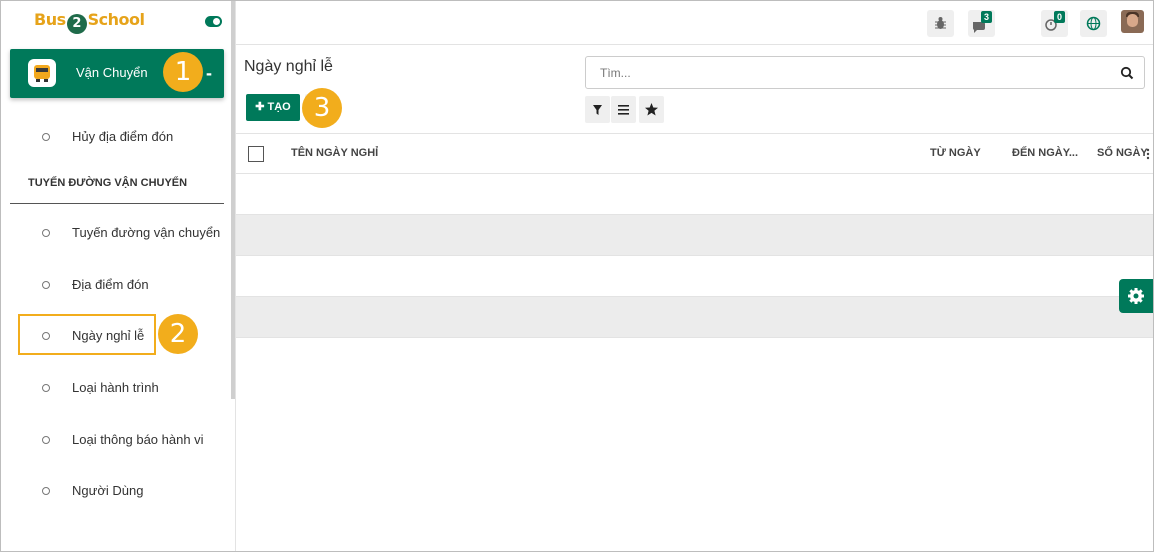 This screenshot has width=1154, height=552. I want to click on sidebar-section-divider, so click(117, 203).